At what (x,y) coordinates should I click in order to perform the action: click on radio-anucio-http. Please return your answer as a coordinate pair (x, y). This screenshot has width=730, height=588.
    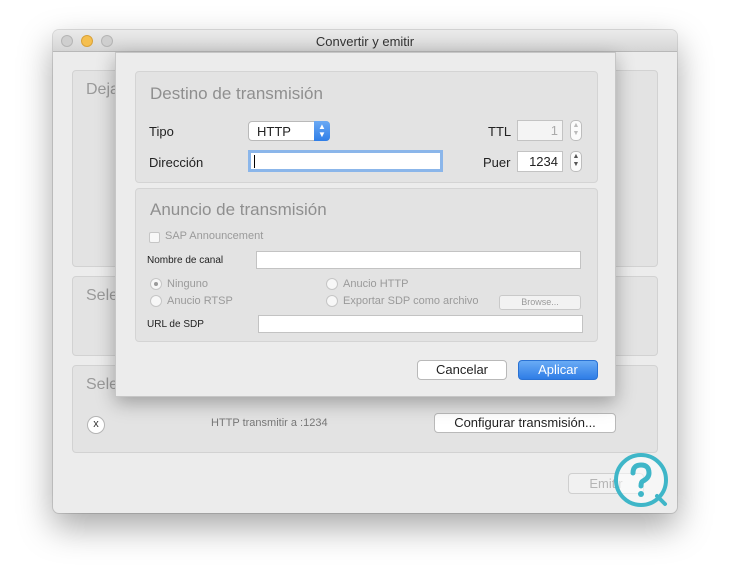
    Looking at the image, I should click on (332, 284).